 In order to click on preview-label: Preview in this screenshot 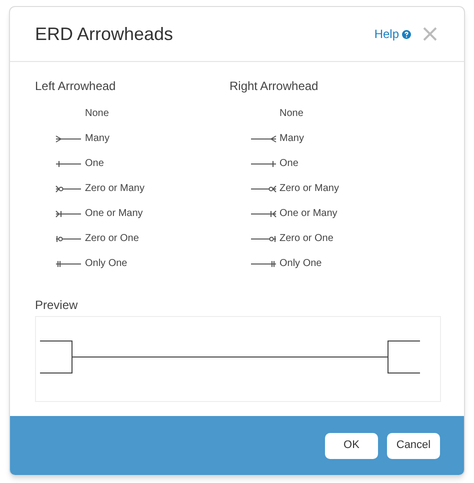, I will do `click(57, 305)`.